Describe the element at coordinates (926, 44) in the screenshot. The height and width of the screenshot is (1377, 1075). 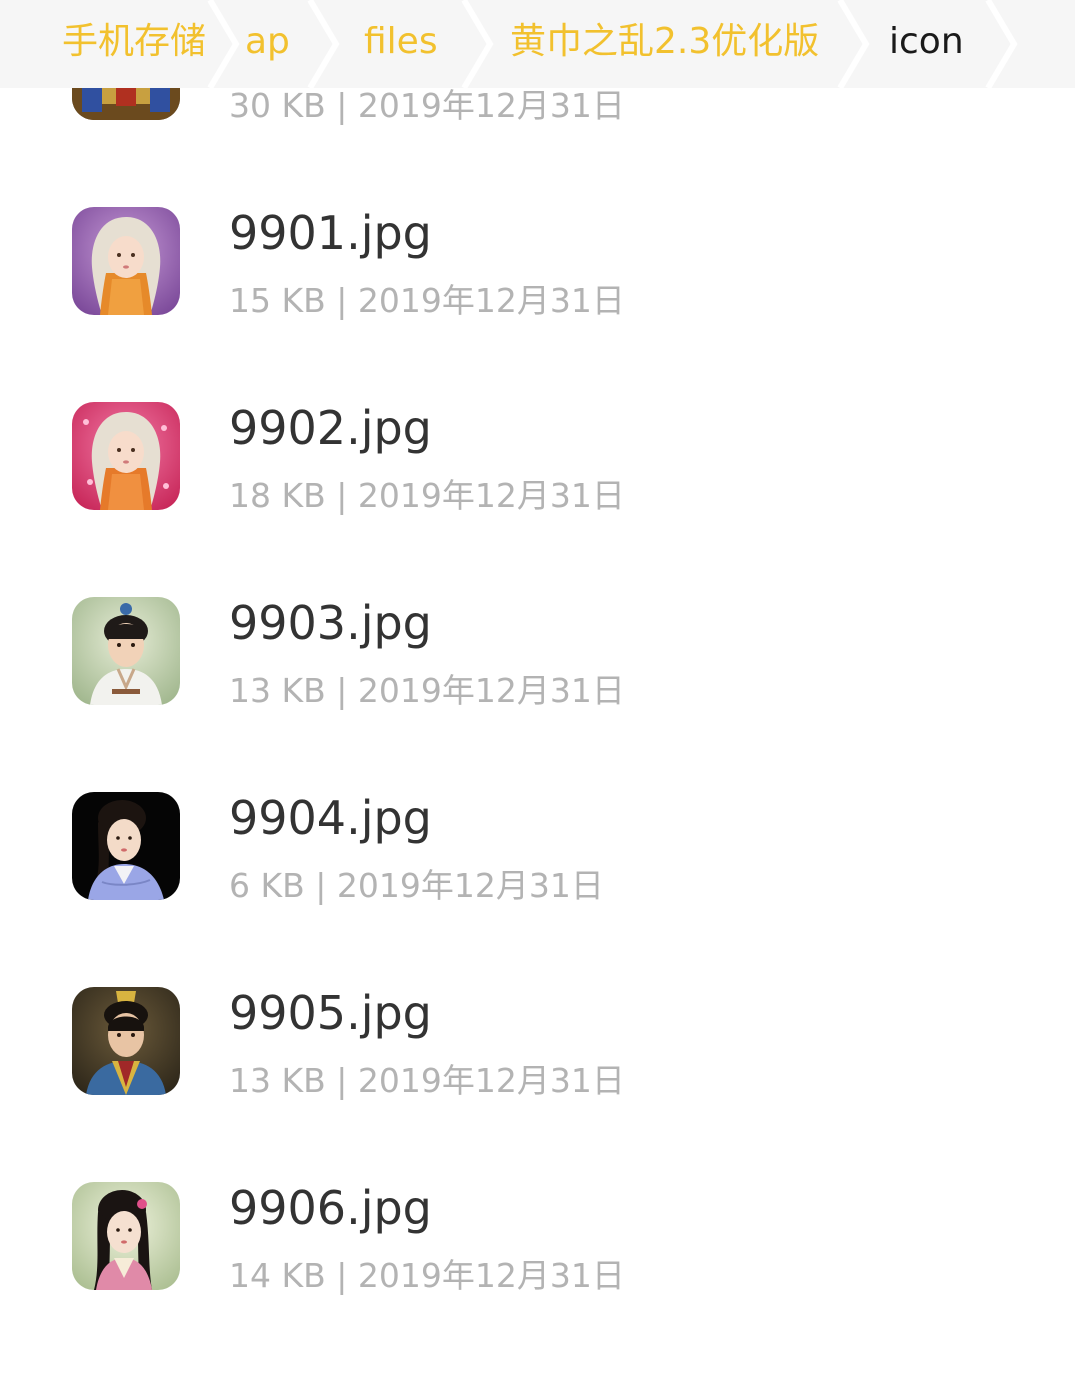
I see `breadcrumb-item-icon-current: icon` at that location.